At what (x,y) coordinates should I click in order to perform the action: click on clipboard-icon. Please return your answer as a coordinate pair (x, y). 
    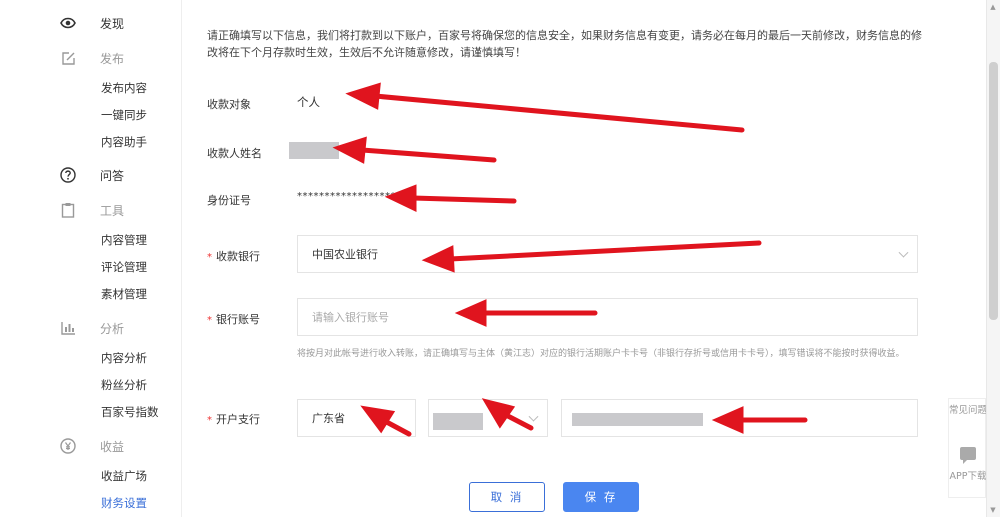
    Looking at the image, I should click on (68, 210).